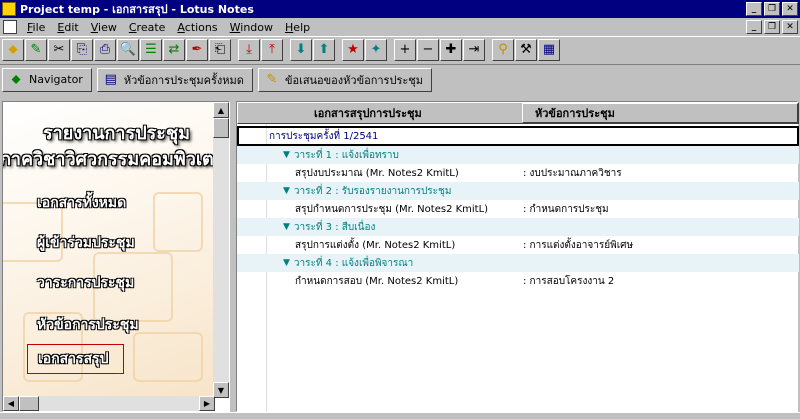 The width and height of the screenshot is (800, 419). I want to click on status-bar, so click(400, 415).